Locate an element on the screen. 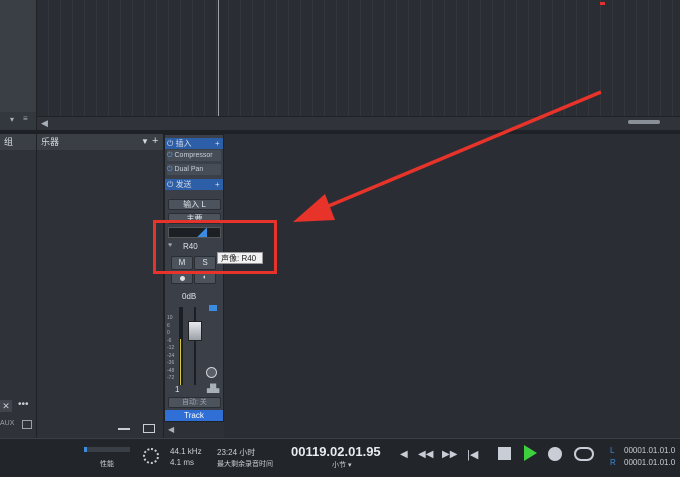 This screenshot has width=680, height=477. volume-fader-handle is located at coordinates (195, 331).